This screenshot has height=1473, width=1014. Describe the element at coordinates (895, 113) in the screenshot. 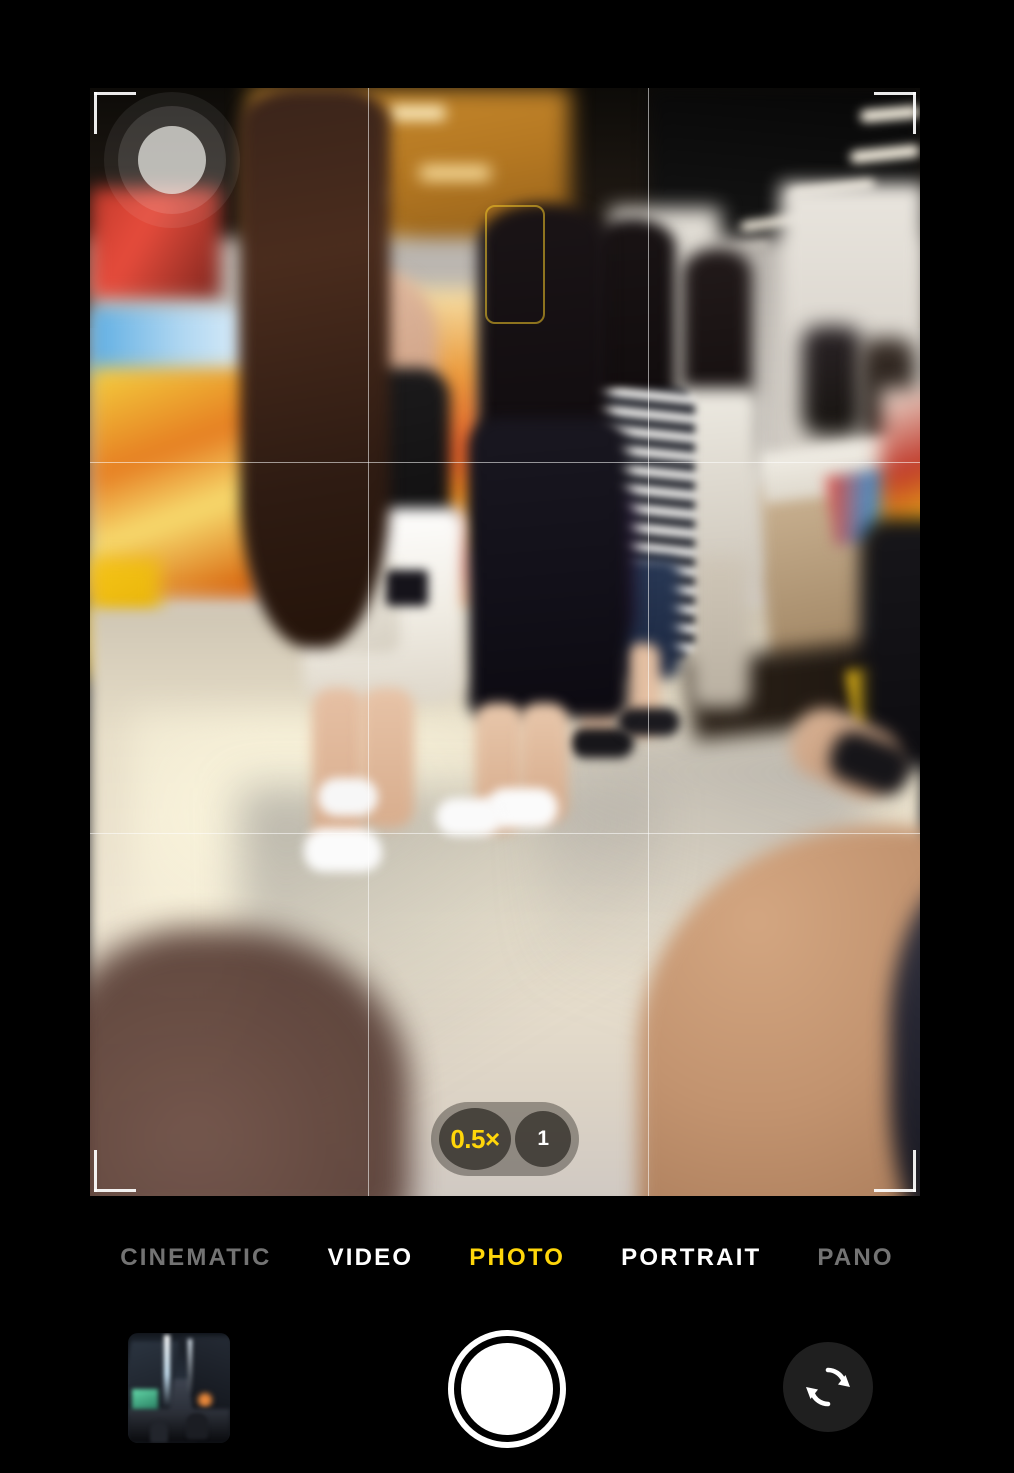

I see `frame-bracket-top-right` at that location.